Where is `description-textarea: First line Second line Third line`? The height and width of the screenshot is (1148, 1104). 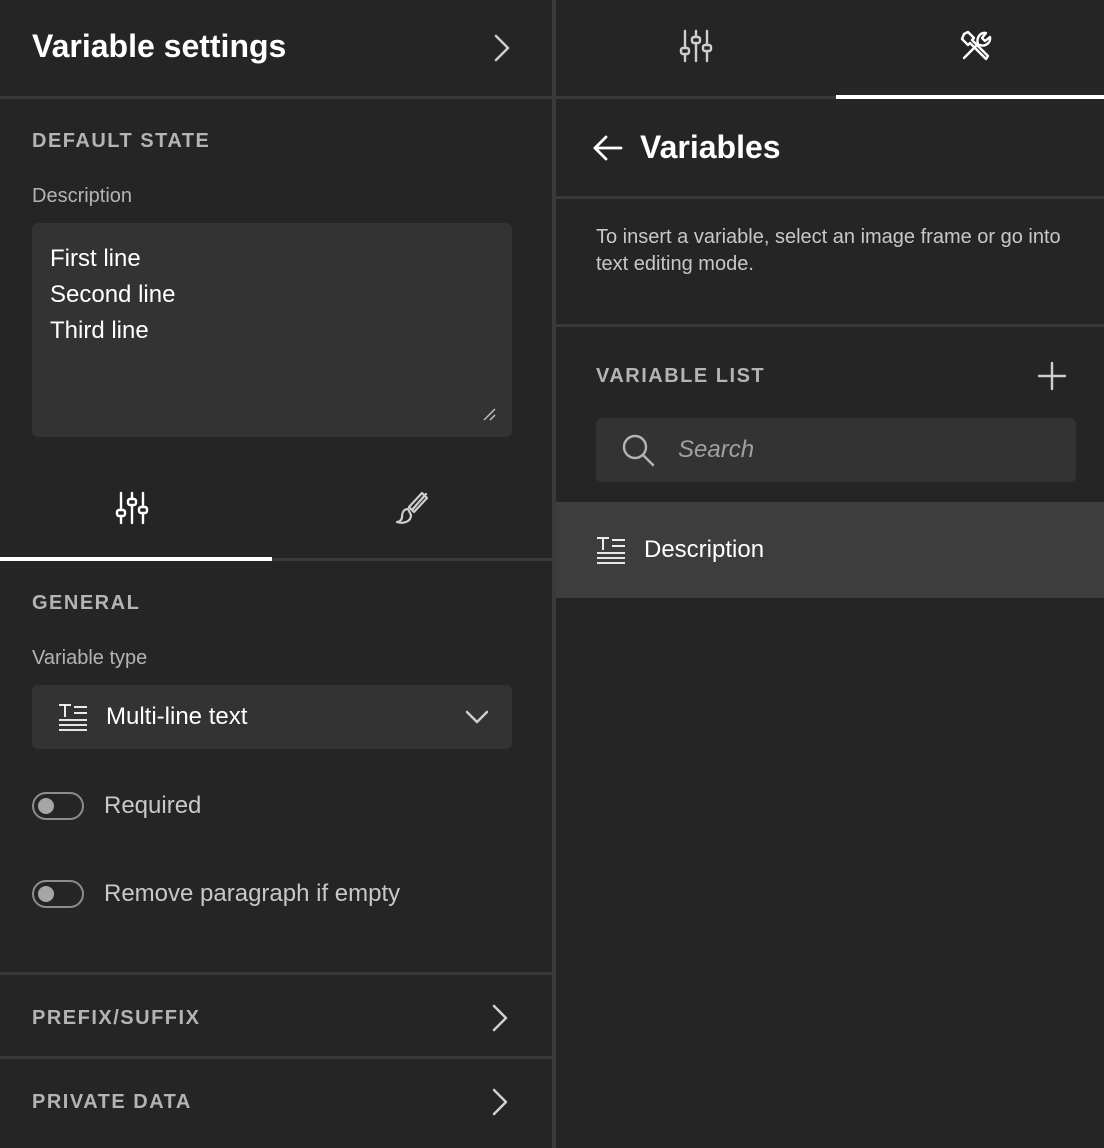 description-textarea: First line Second line Third line is located at coordinates (272, 330).